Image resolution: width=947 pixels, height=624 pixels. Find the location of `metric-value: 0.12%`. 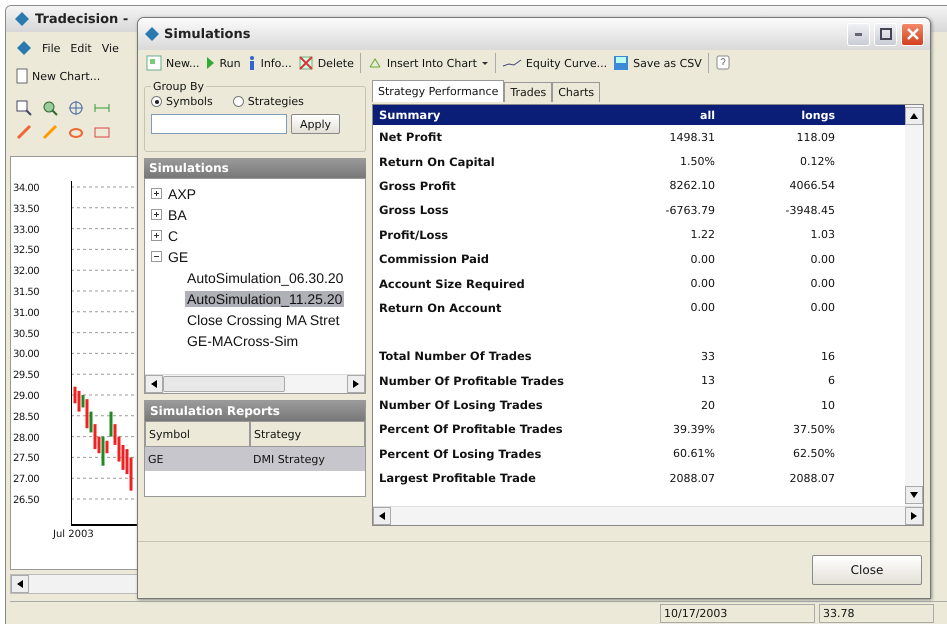

metric-value: 0.12% is located at coordinates (817, 161).